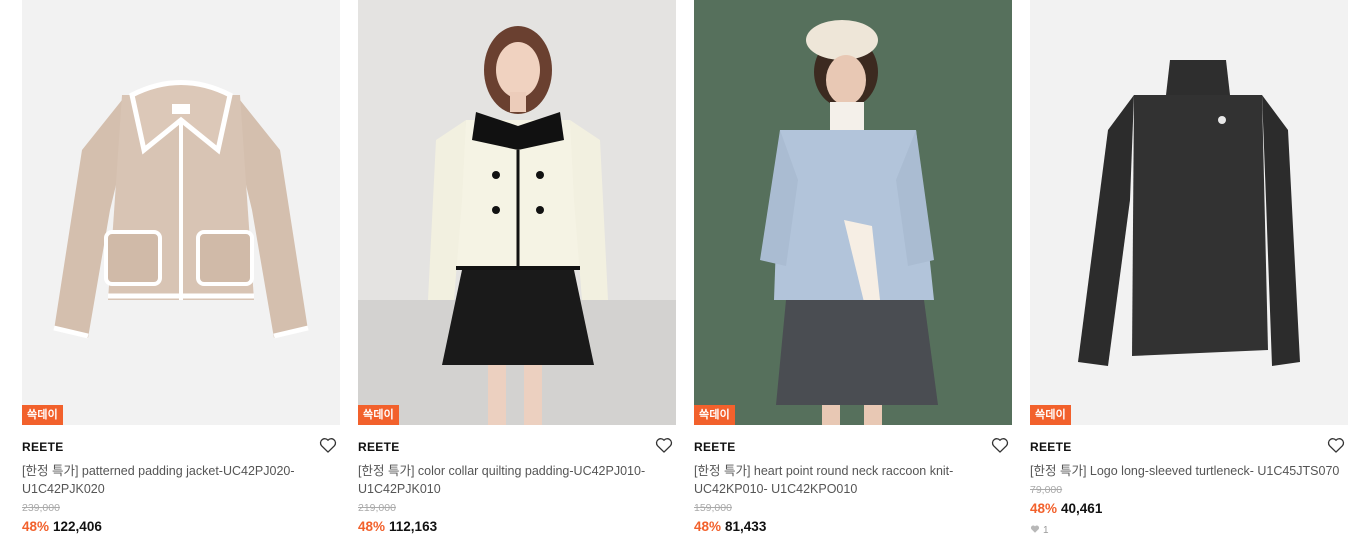 Image resolution: width=1354 pixels, height=546 pixels. I want to click on price-row: 48% 81,433, so click(853, 527).